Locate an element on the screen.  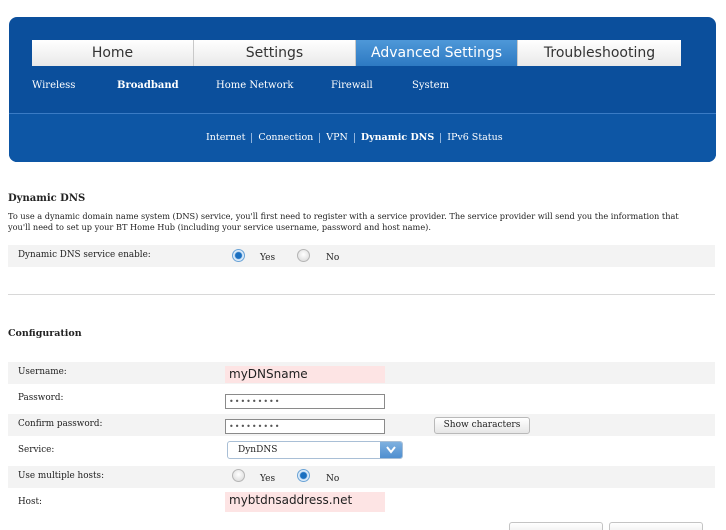
tertiary-dynamic-dns: Dynamic DNS is located at coordinates (397, 137).